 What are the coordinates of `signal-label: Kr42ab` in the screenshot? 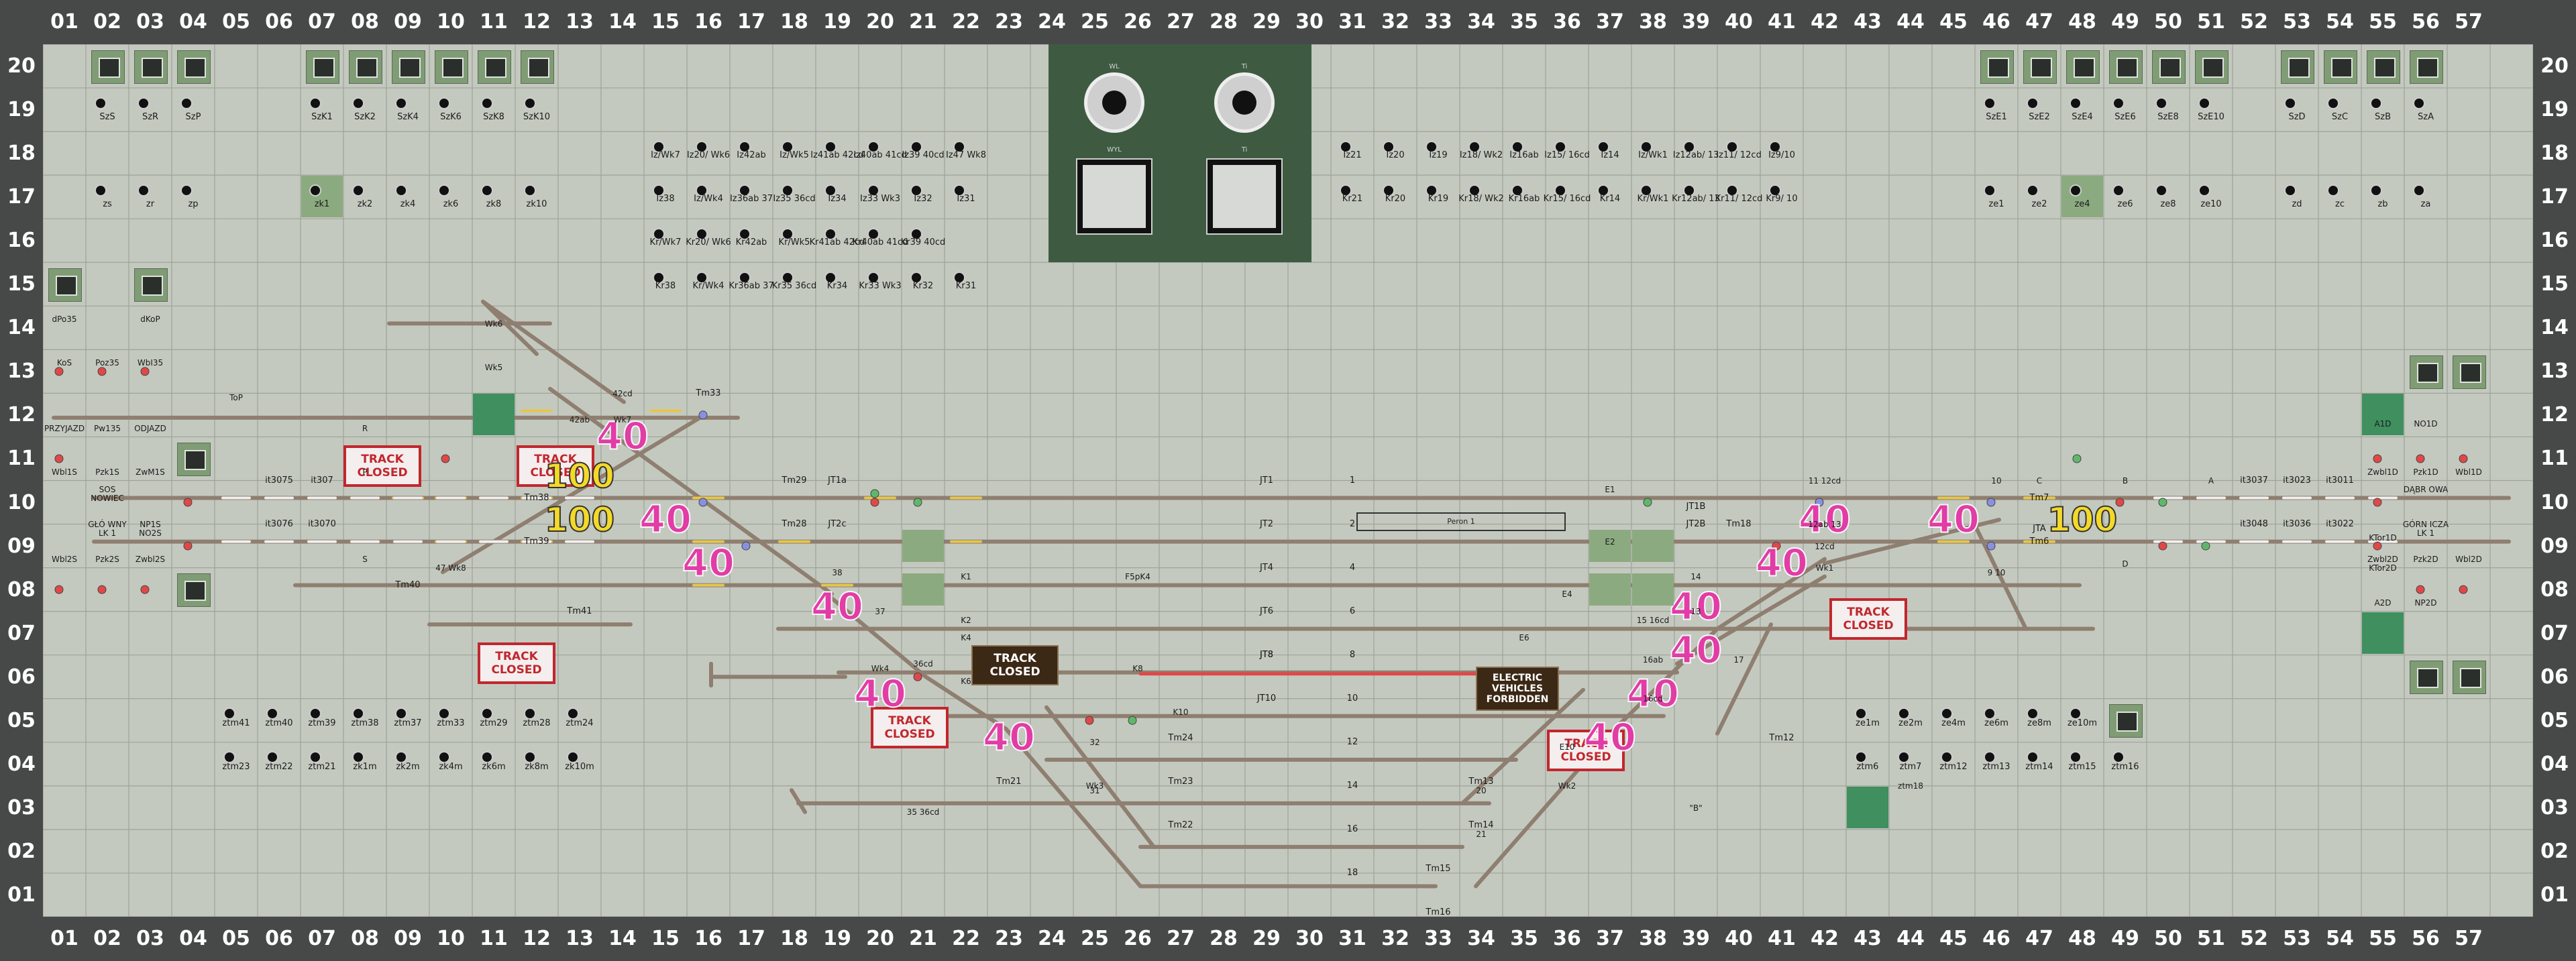 It's located at (751, 242).